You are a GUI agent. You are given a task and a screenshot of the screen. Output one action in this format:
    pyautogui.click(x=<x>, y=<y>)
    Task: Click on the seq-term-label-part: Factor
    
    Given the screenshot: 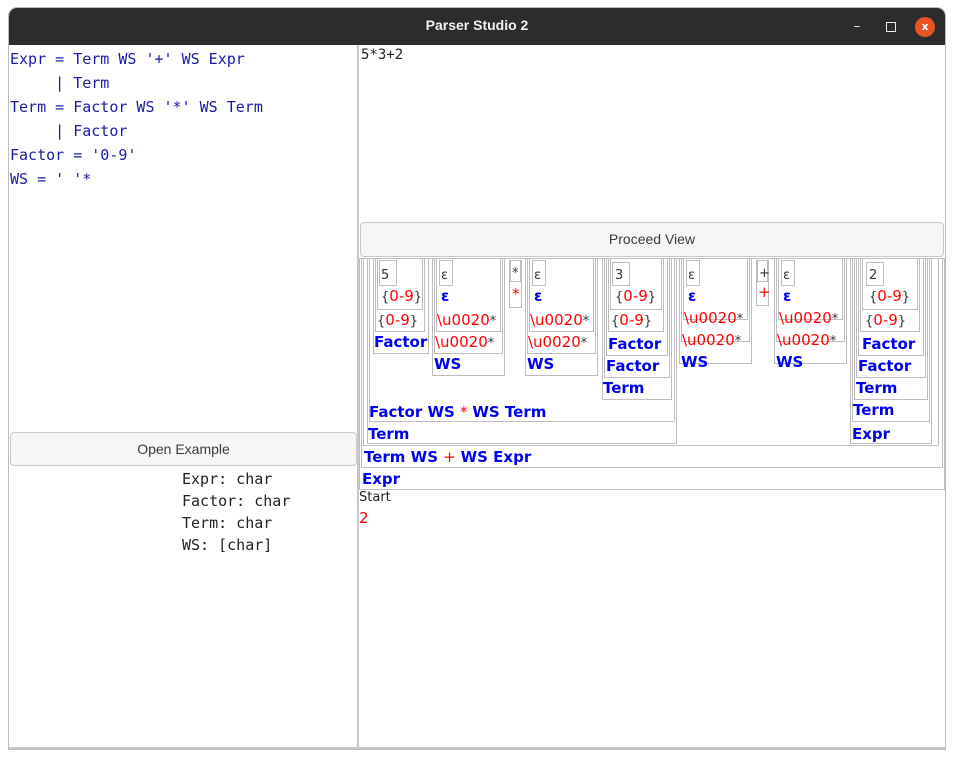 What is the action you would take?
    pyautogui.click(x=398, y=412)
    